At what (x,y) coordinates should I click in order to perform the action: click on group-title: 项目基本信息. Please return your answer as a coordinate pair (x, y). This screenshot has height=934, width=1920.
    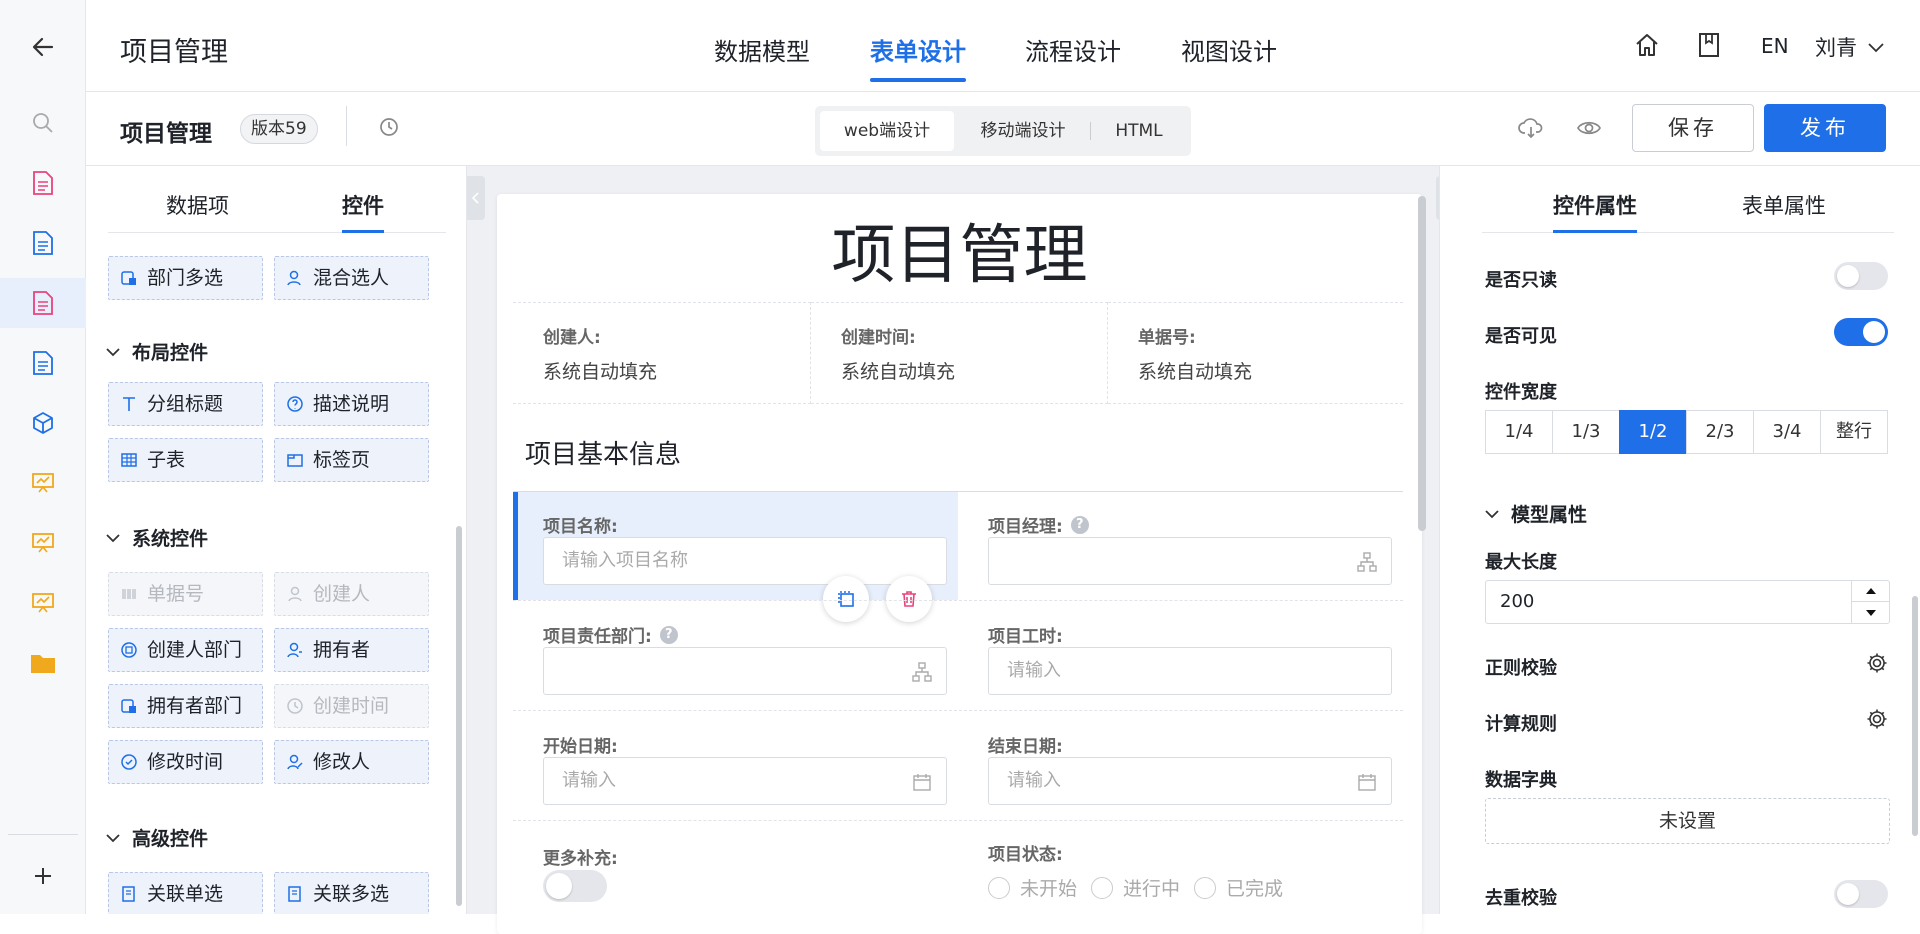
    Looking at the image, I should click on (603, 452).